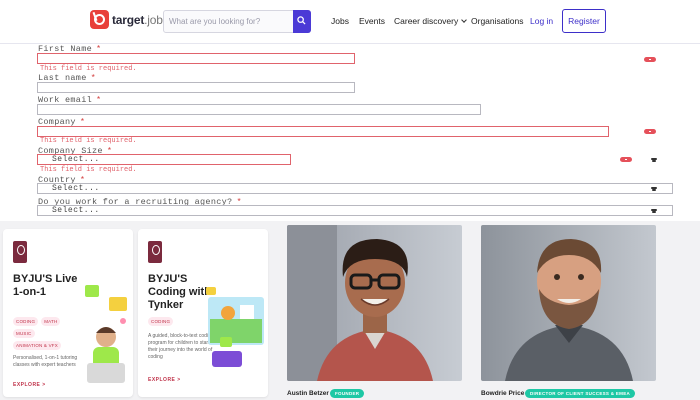  Describe the element at coordinates (497, 21) in the screenshot. I see `nav-organisations: Organisations` at that location.